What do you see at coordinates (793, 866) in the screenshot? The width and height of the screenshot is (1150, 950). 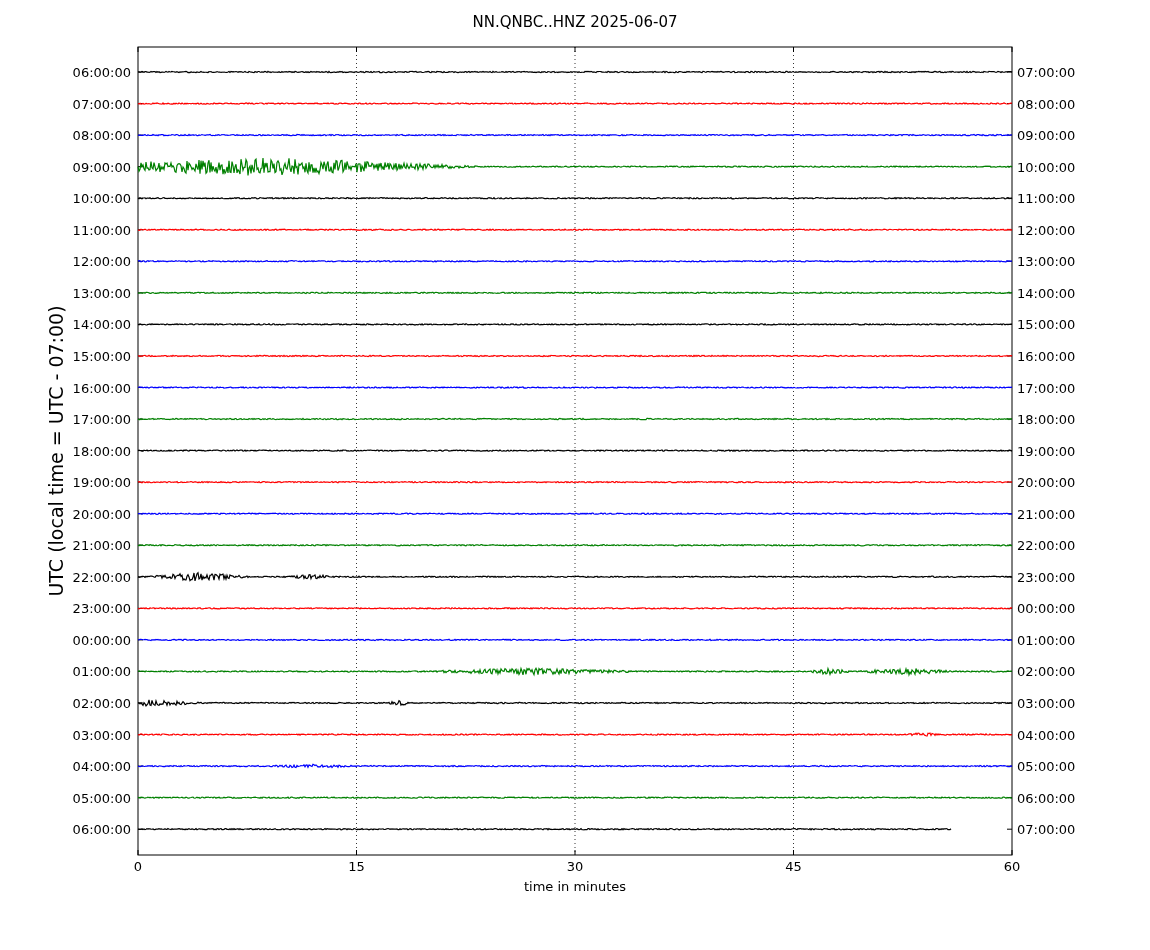 I see `tick-label: 45` at bounding box center [793, 866].